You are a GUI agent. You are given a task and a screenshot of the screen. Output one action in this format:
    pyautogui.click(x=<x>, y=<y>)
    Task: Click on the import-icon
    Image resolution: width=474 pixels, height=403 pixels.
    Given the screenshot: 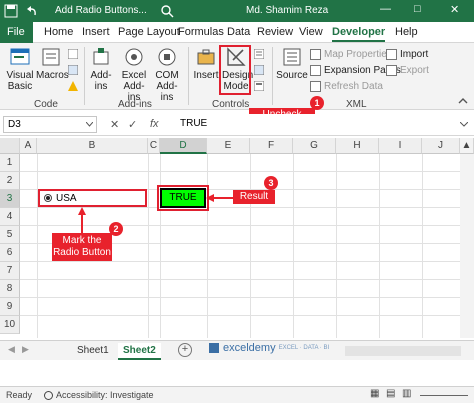 What is the action you would take?
    pyautogui.click(x=391, y=54)
    